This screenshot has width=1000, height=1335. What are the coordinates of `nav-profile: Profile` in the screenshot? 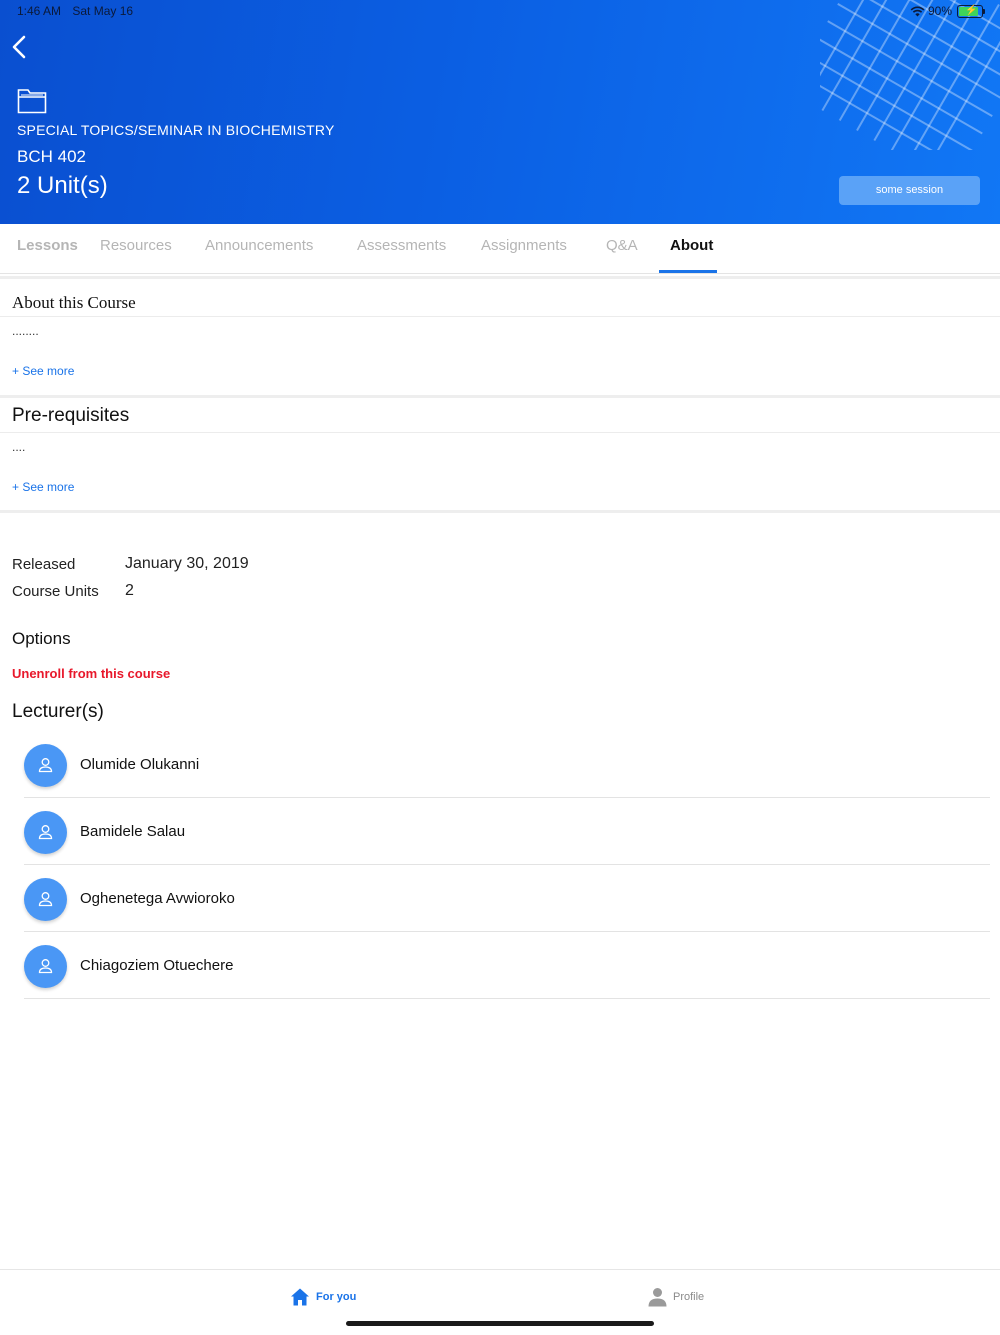 It's located at (676, 1297).